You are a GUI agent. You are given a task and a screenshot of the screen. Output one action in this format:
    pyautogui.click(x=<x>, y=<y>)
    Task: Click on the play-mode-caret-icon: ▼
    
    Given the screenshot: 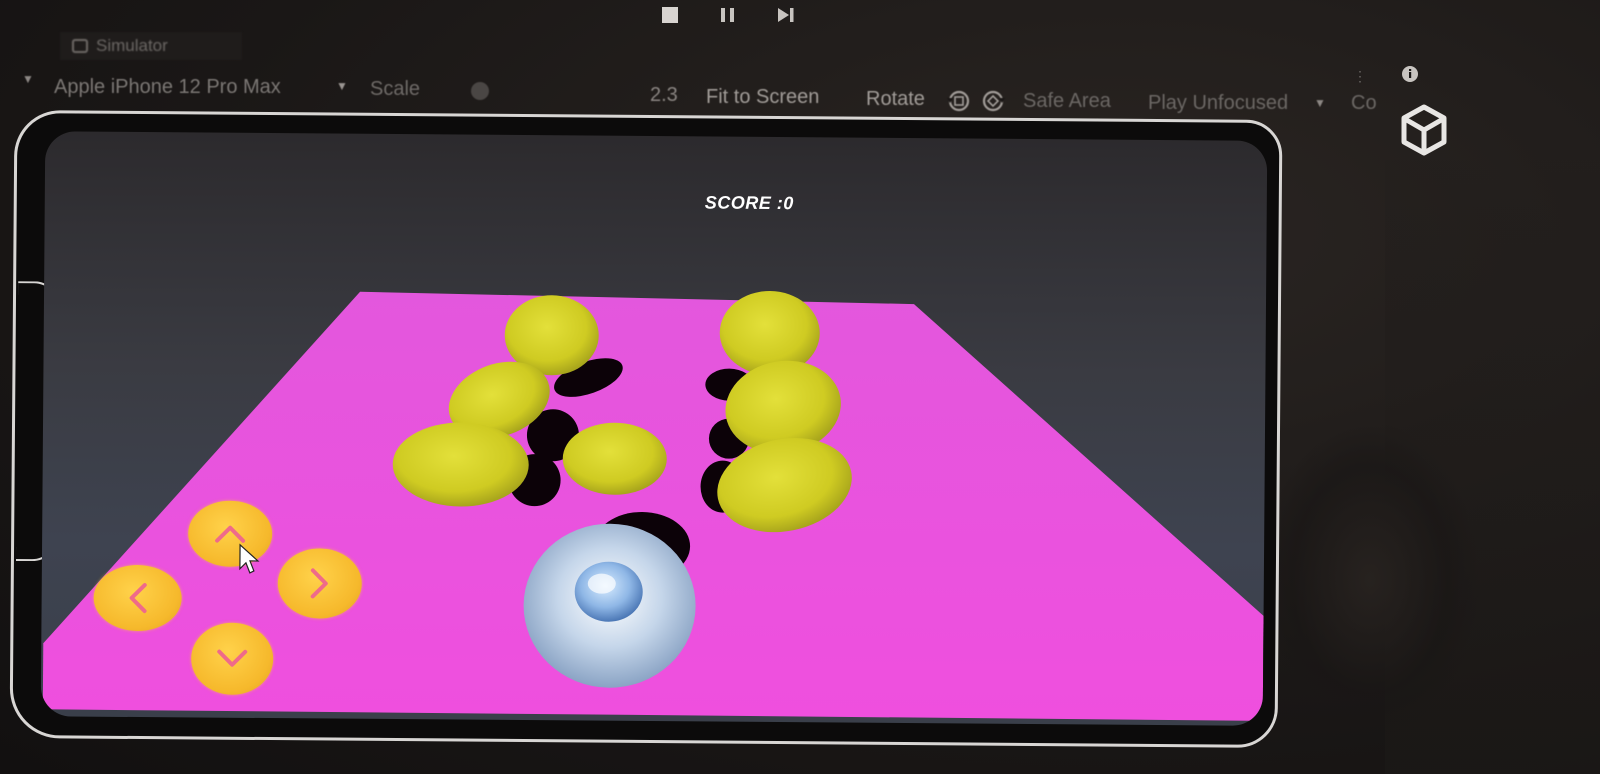 What is the action you would take?
    pyautogui.click(x=1320, y=103)
    